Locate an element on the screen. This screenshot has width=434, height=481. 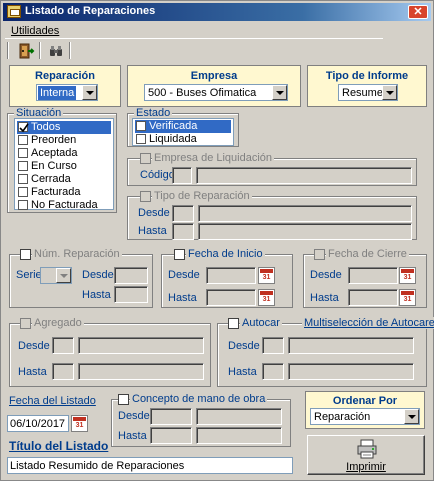
situacion-item: Cerrada is located at coordinates (64, 179).